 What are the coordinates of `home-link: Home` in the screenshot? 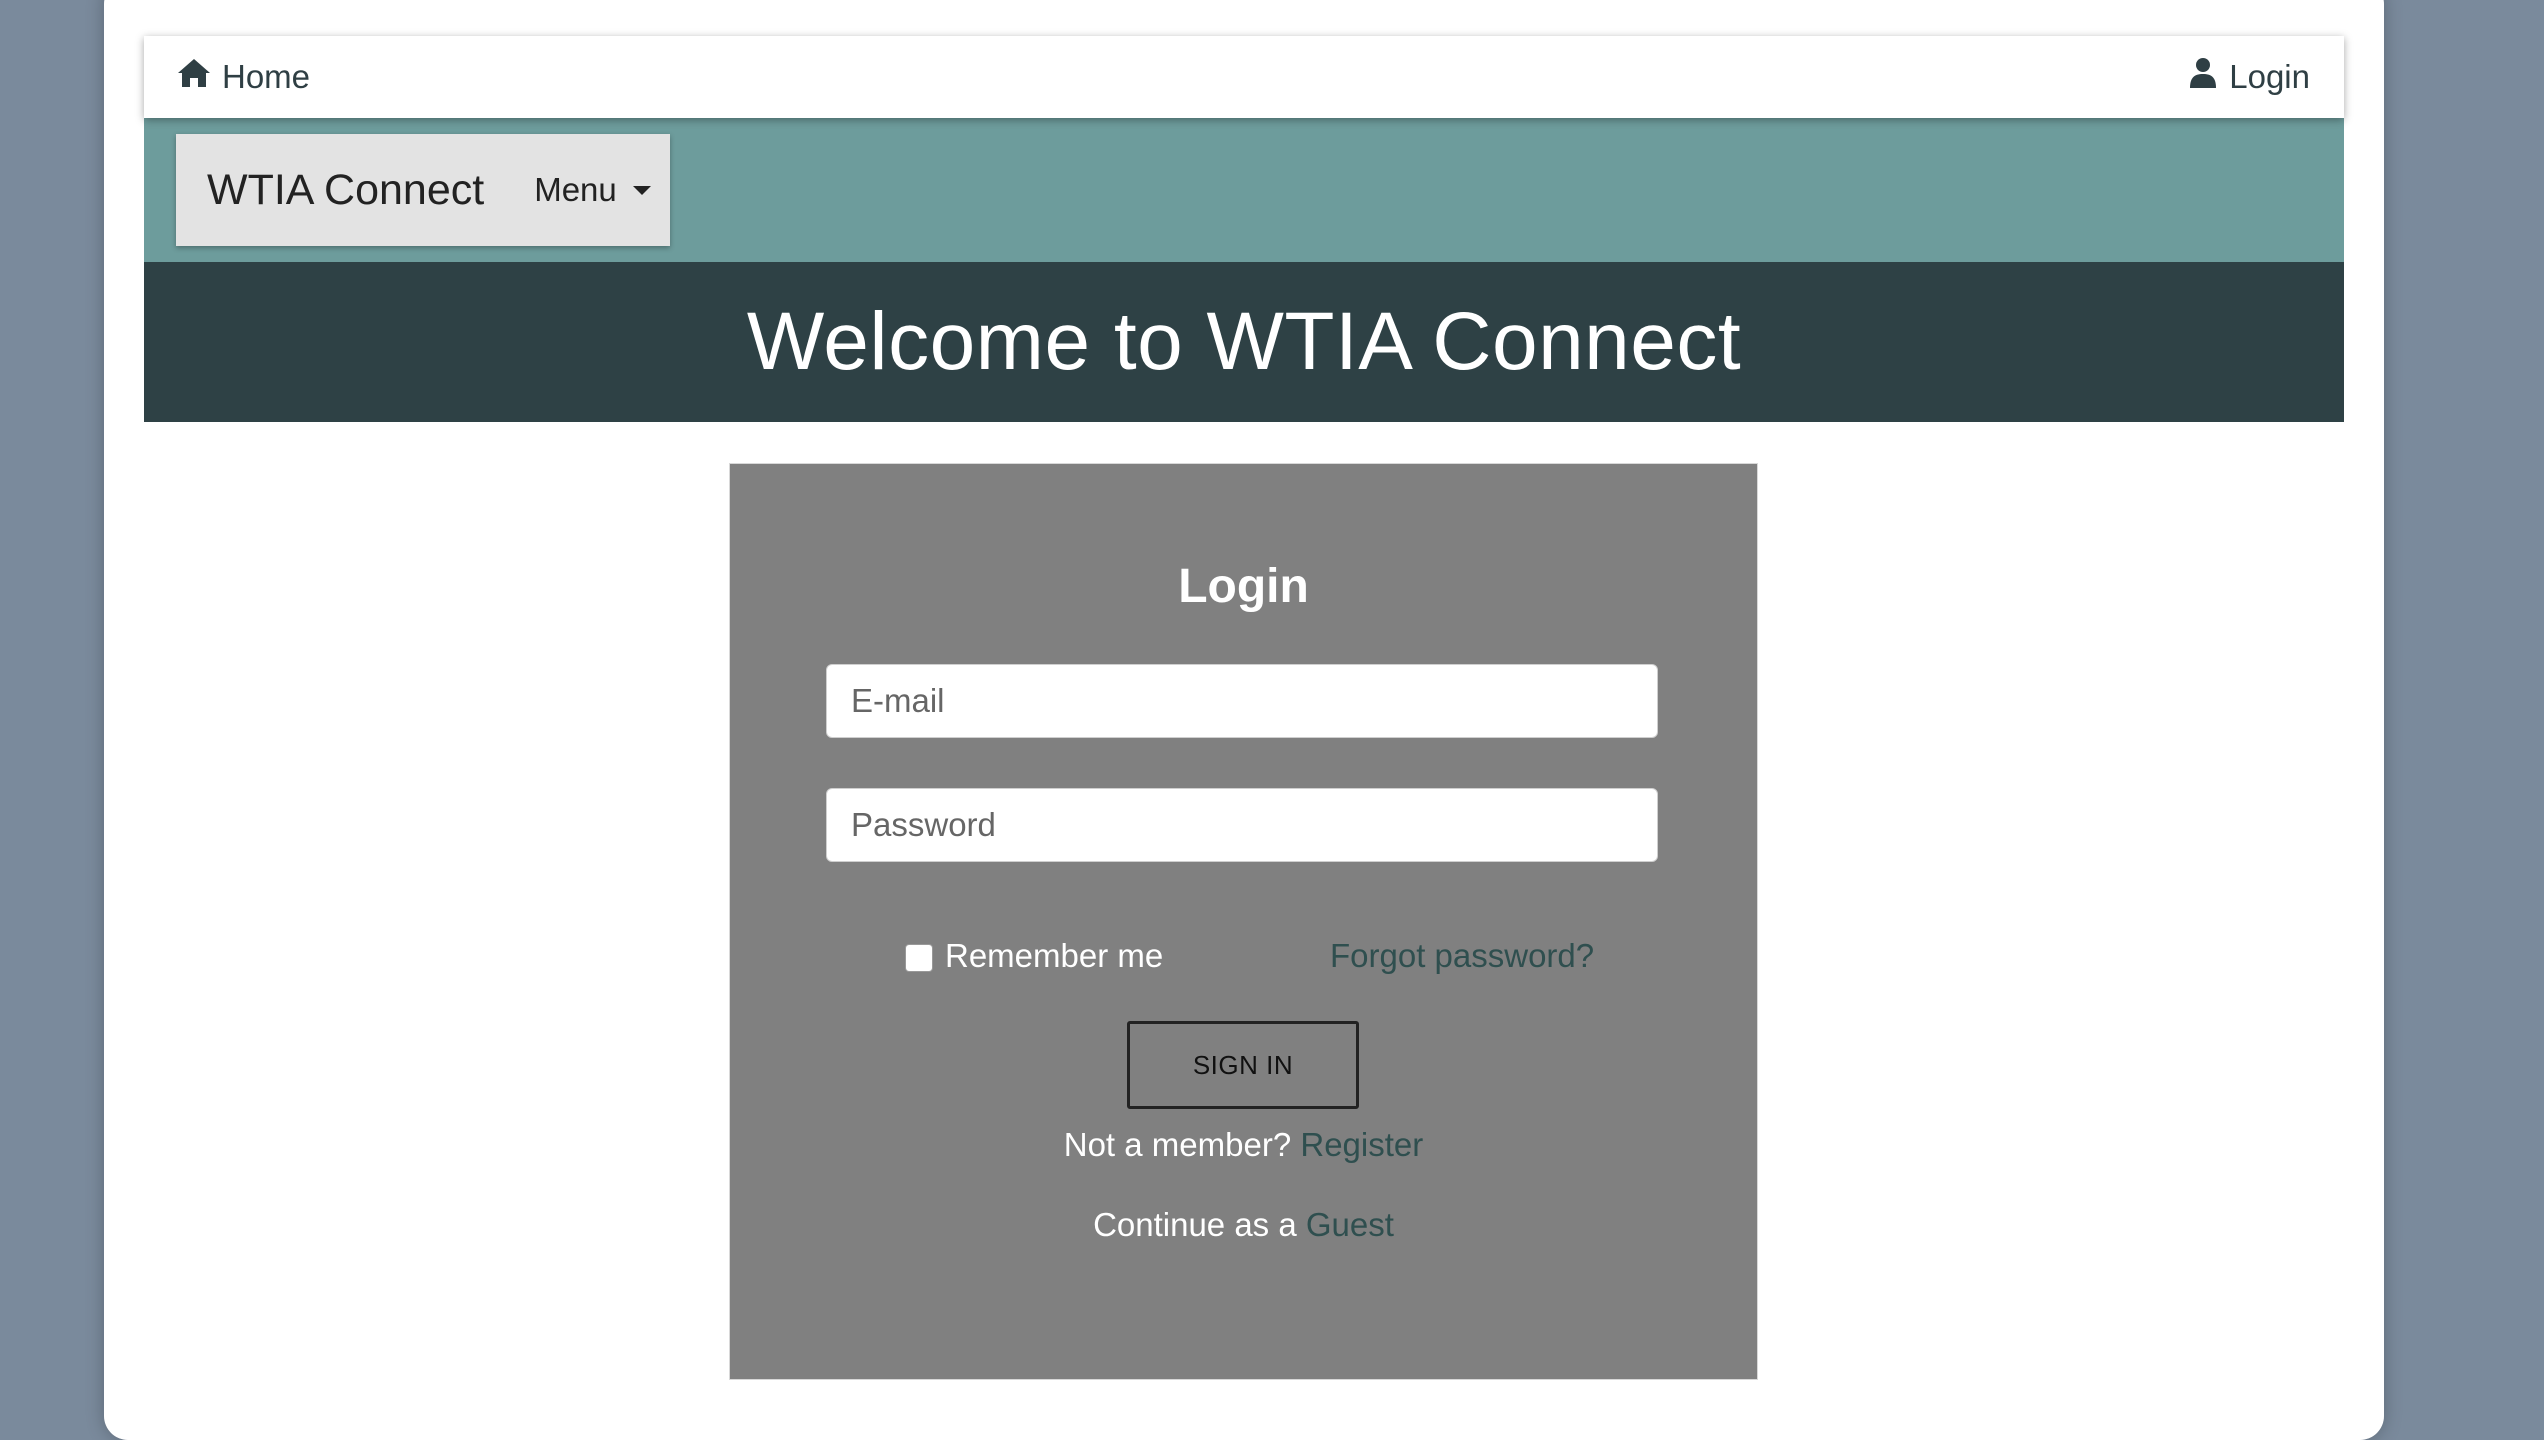 It's located at (243, 77).